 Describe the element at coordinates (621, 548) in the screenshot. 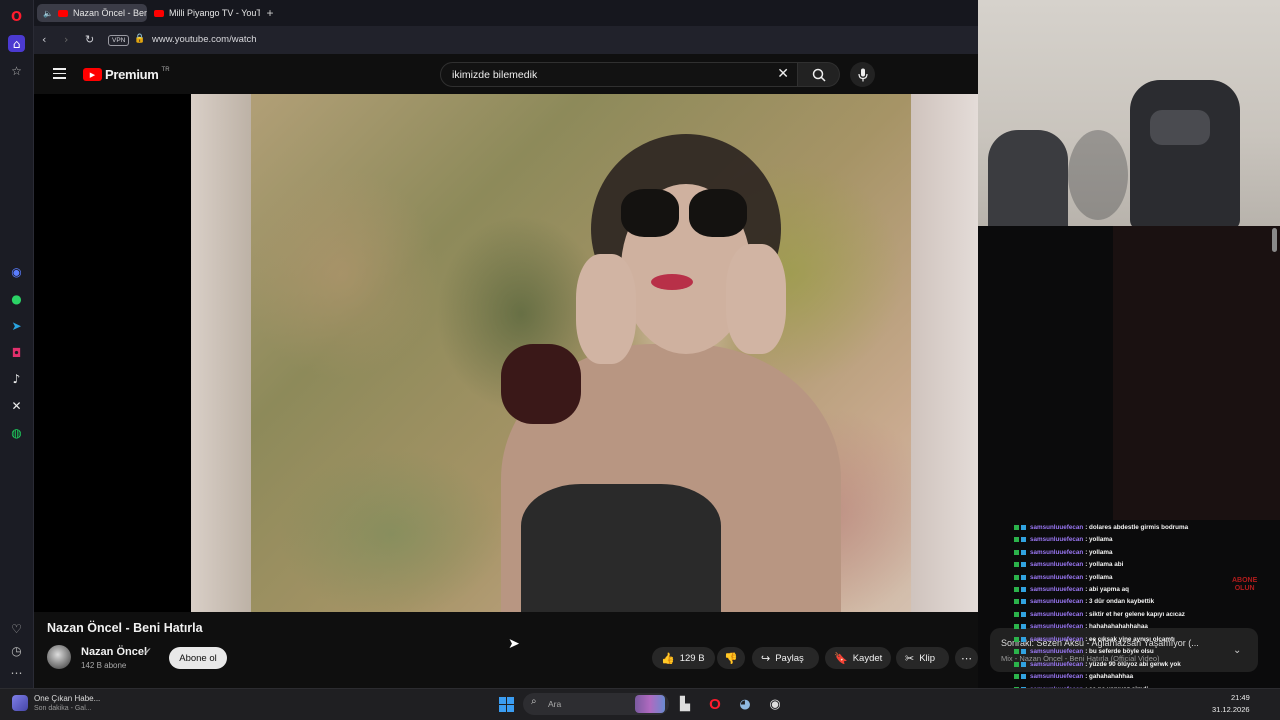

I see `video-figure-top` at that location.